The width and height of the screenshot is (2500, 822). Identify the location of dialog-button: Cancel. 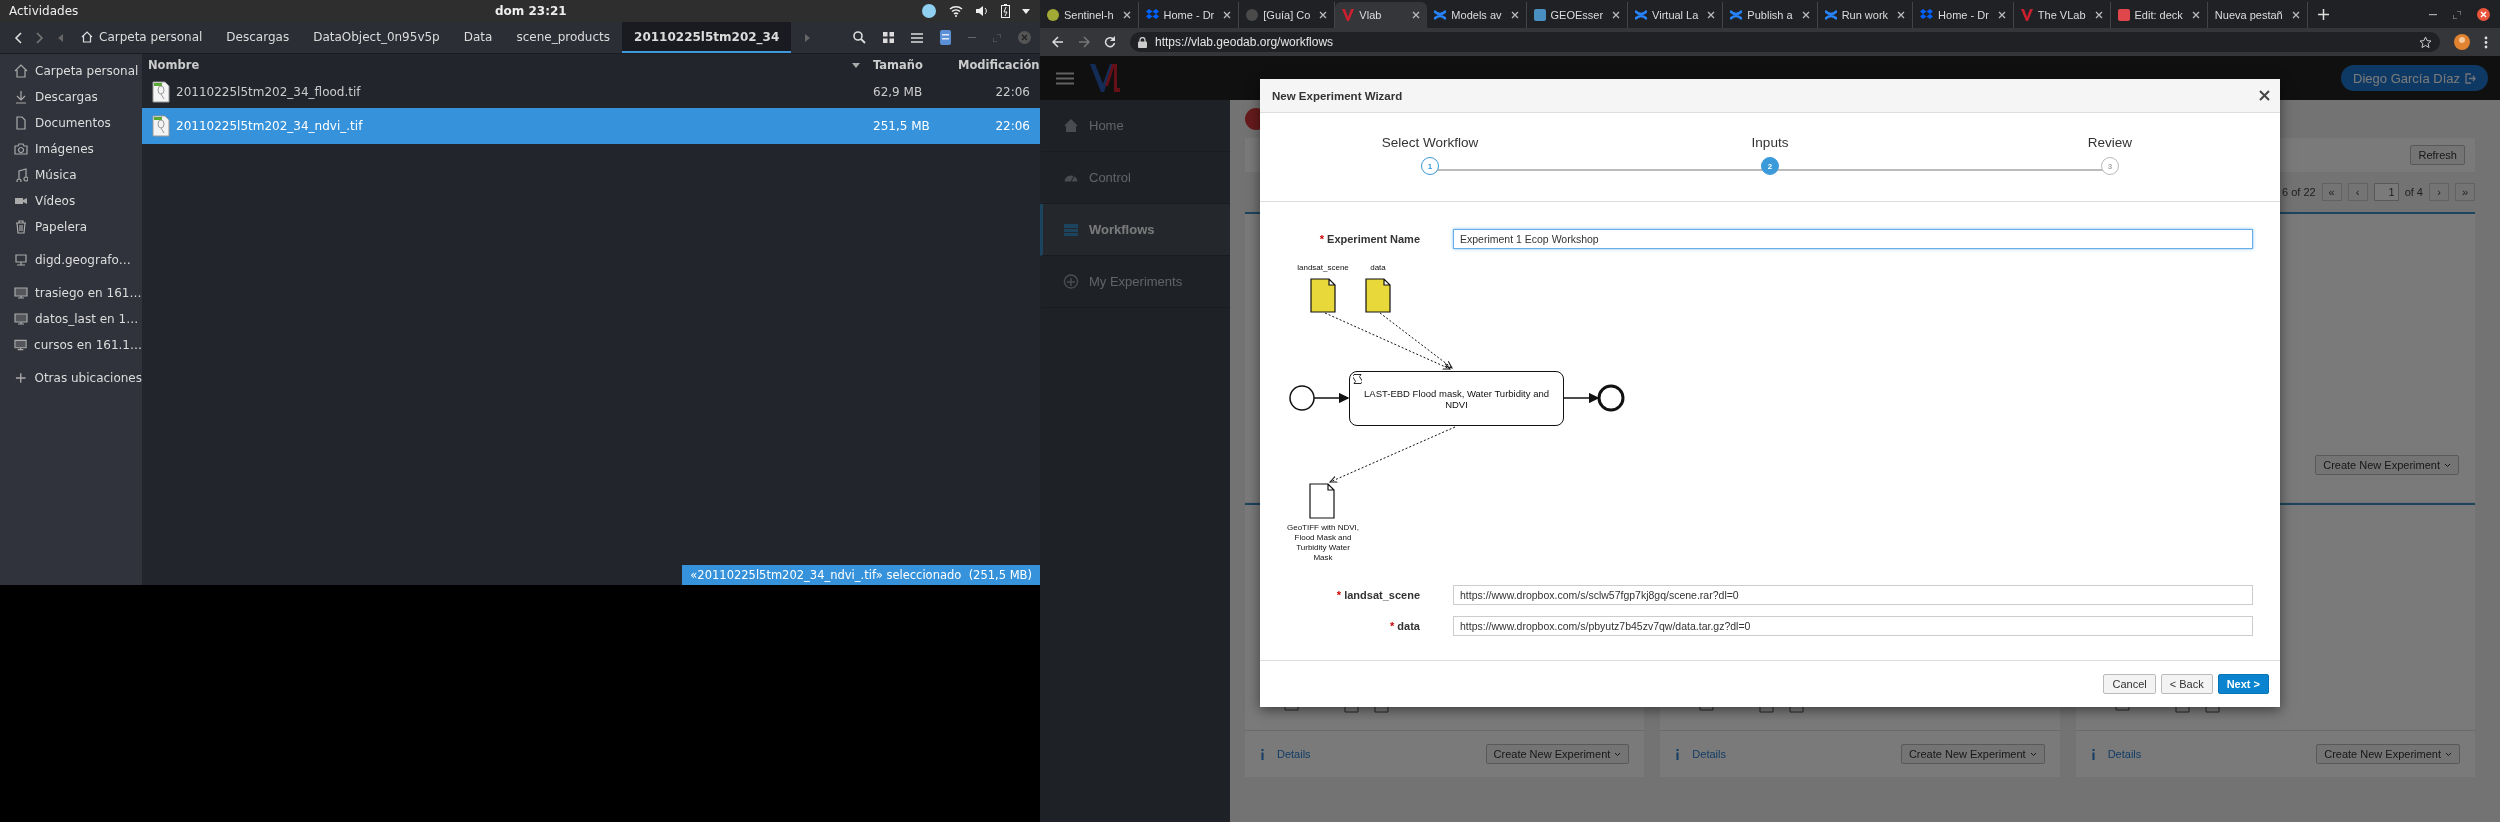
(2129, 684).